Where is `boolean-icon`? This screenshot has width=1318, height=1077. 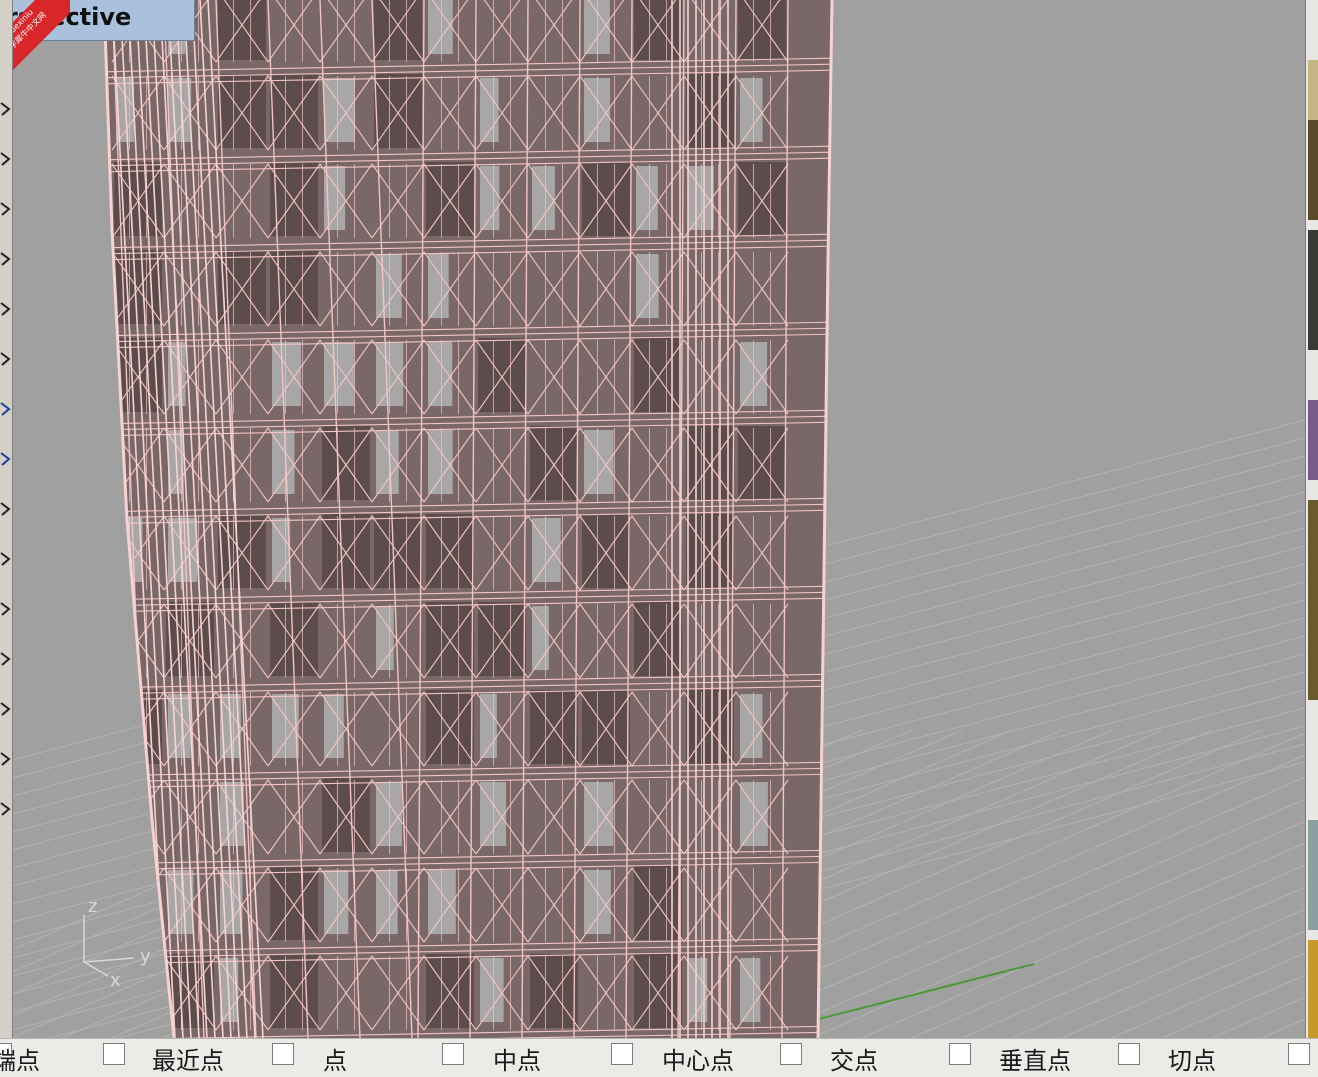 boolean-icon is located at coordinates (5, 659).